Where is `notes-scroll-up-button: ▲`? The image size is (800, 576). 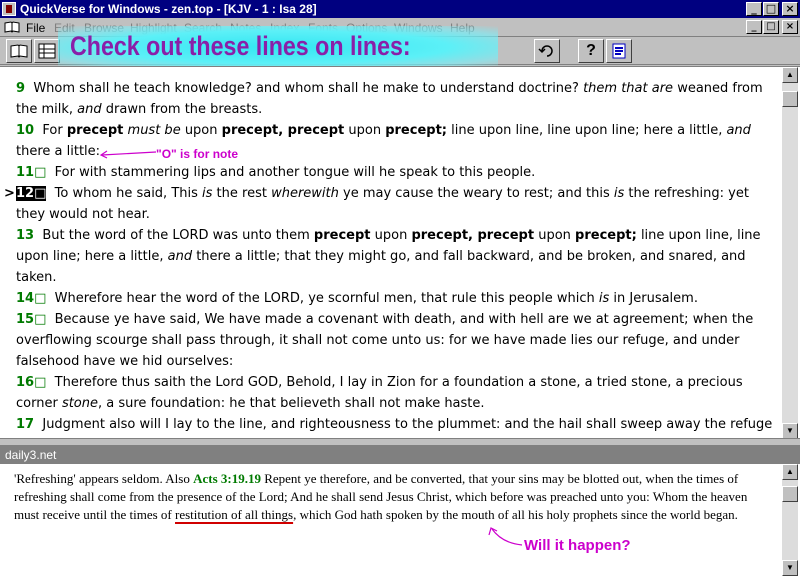
notes-scroll-up-button: ▲ is located at coordinates (790, 472).